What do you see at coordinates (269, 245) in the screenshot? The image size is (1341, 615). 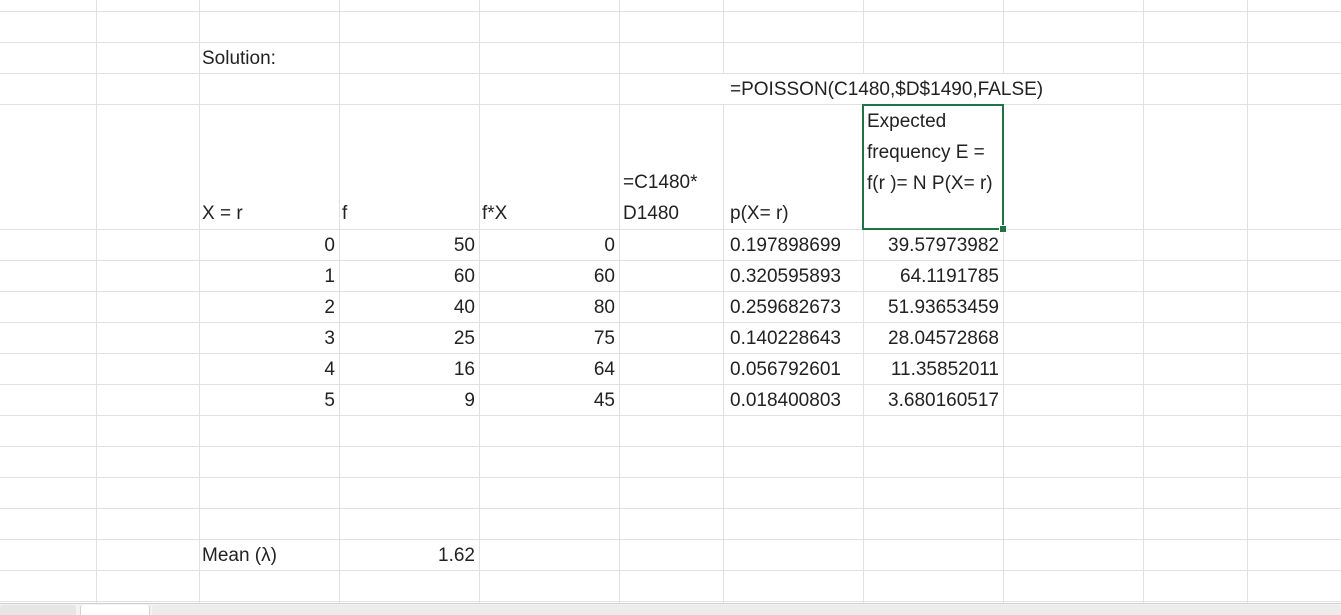 I see `cell-x: 0` at bounding box center [269, 245].